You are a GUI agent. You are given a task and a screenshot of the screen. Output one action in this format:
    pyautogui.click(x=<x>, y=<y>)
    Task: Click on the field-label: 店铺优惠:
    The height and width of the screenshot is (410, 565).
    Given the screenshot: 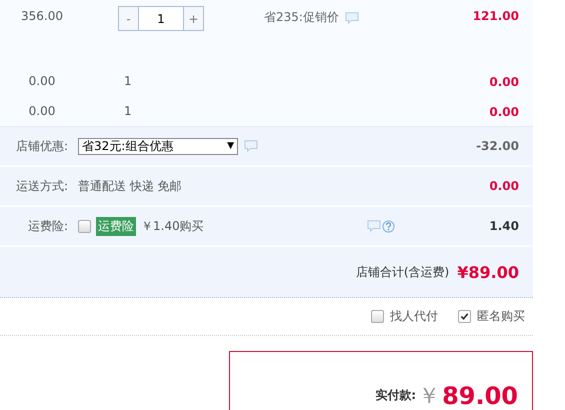 What is the action you would take?
    pyautogui.click(x=41, y=146)
    